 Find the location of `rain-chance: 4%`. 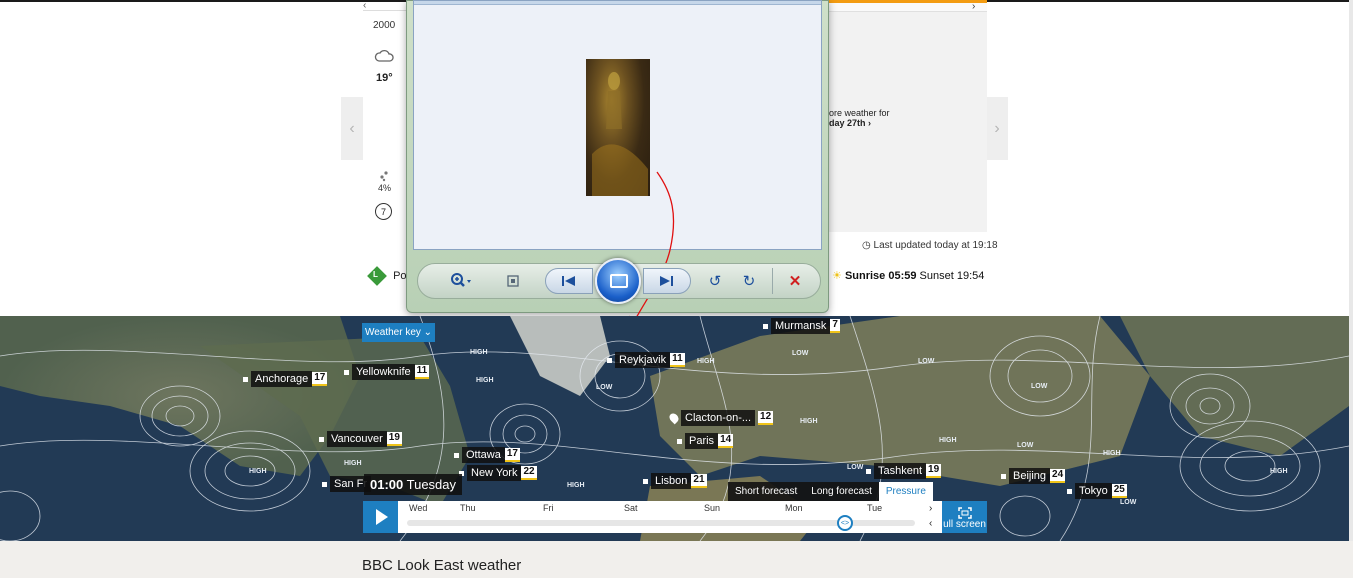

rain-chance: 4% is located at coordinates (385, 188).